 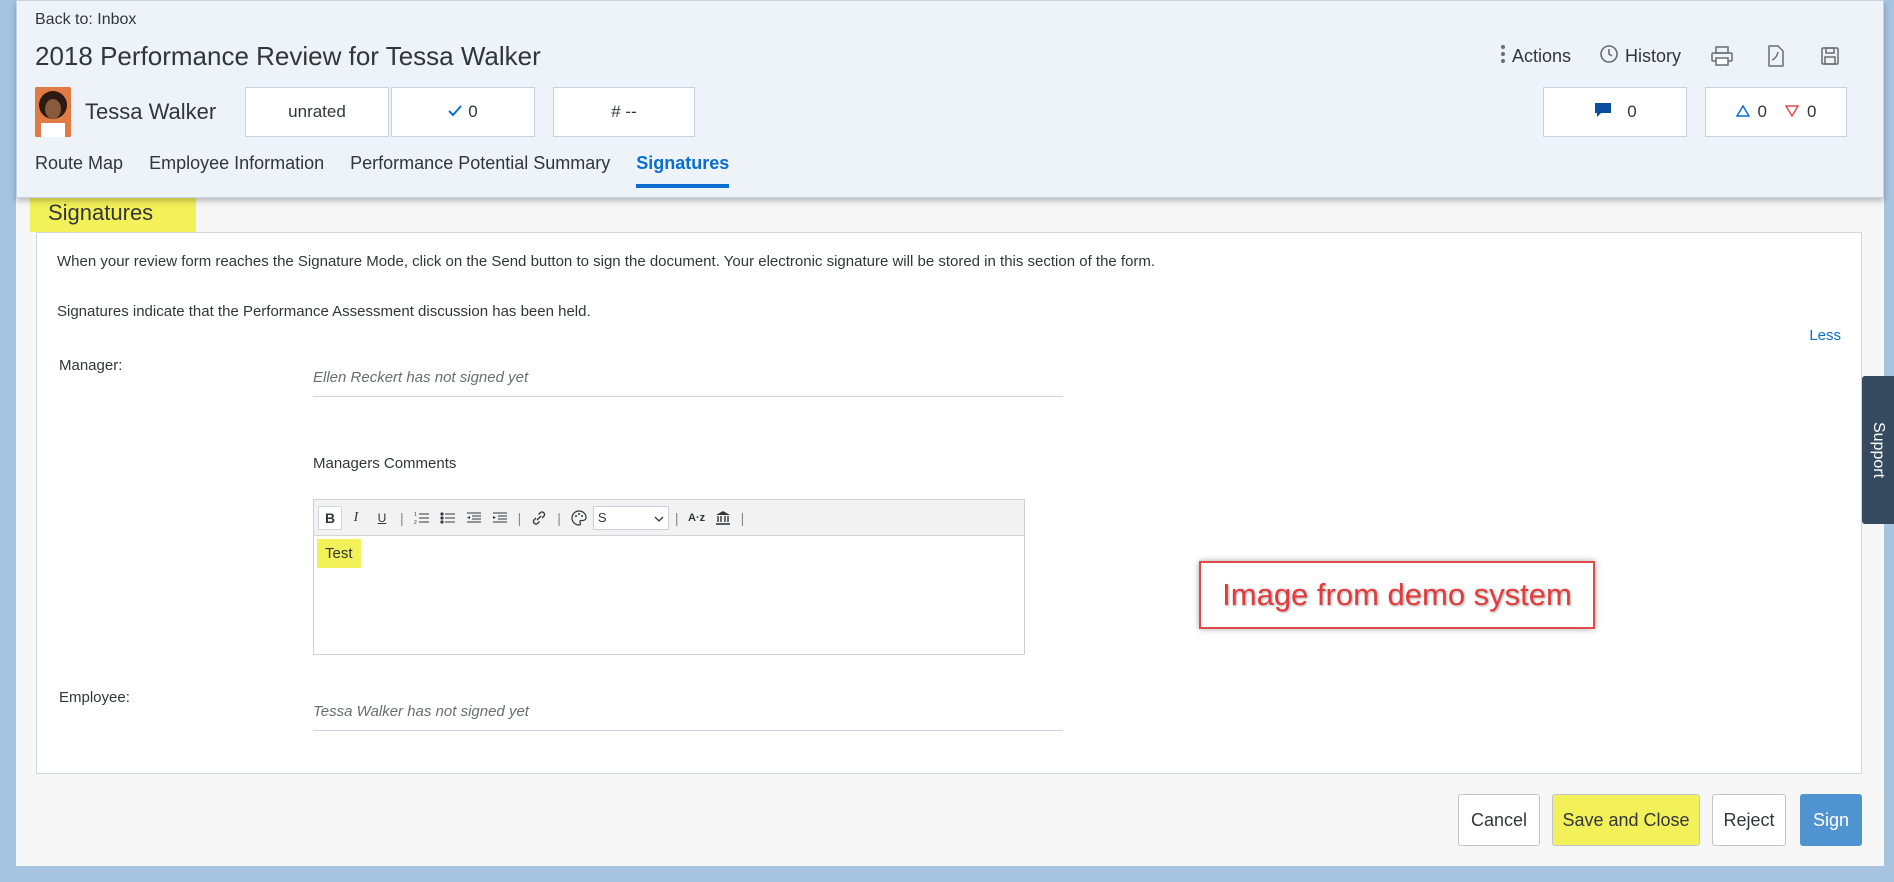 What do you see at coordinates (356, 518) in the screenshot?
I see `italic-icon: I` at bounding box center [356, 518].